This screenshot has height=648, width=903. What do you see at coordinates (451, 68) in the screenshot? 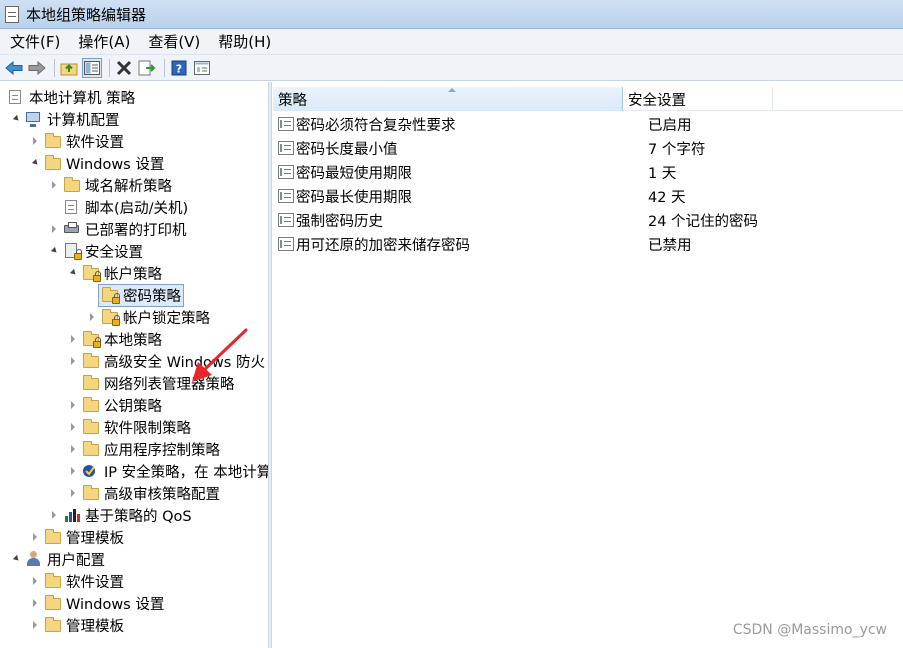
I see `toolbar: ?` at bounding box center [451, 68].